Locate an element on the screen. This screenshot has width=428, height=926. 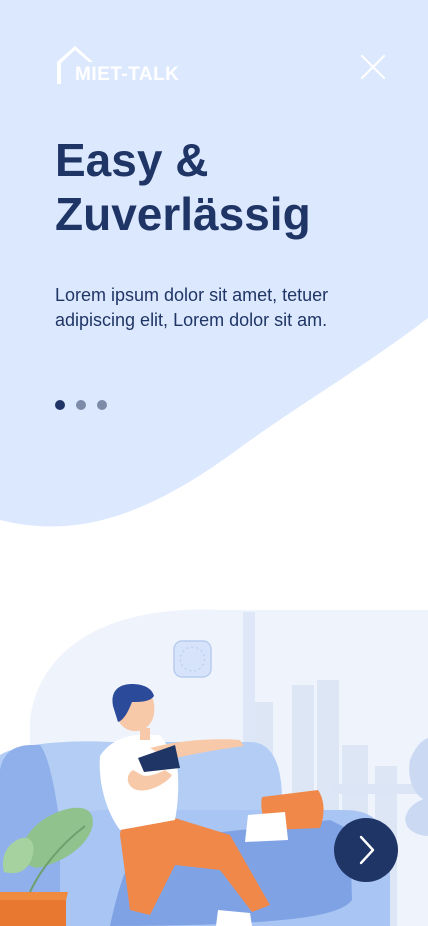
close-button is located at coordinates (373, 67).